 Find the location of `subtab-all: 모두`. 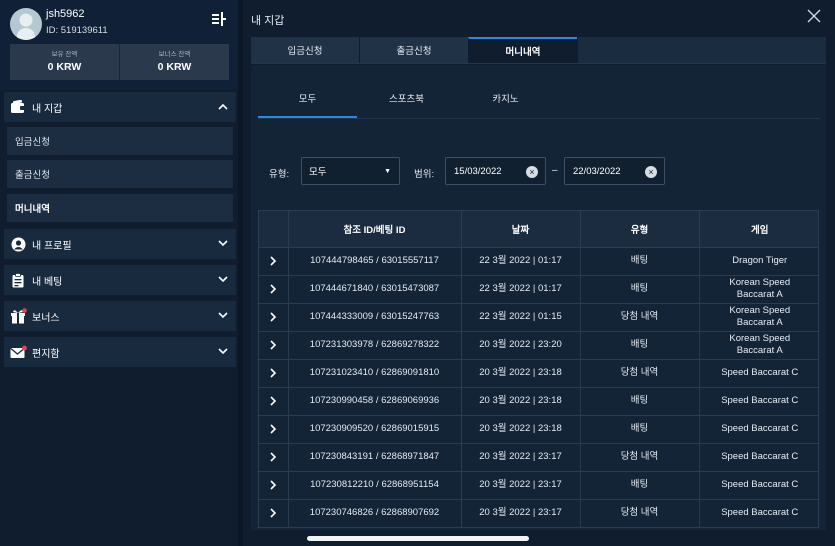

subtab-all: 모두 is located at coordinates (307, 99).